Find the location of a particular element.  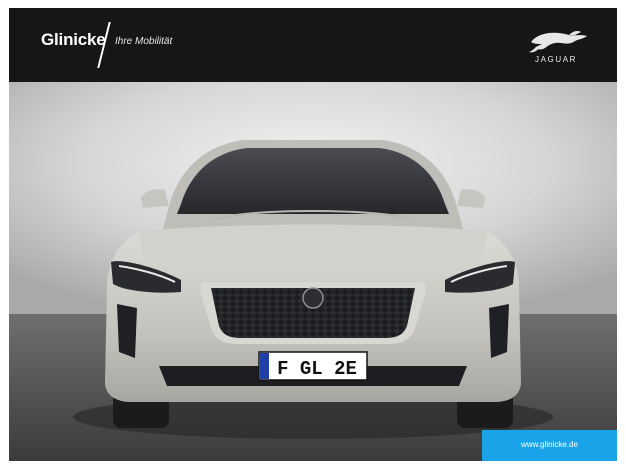

website-badge: www.glinicke.de is located at coordinates (549, 445).